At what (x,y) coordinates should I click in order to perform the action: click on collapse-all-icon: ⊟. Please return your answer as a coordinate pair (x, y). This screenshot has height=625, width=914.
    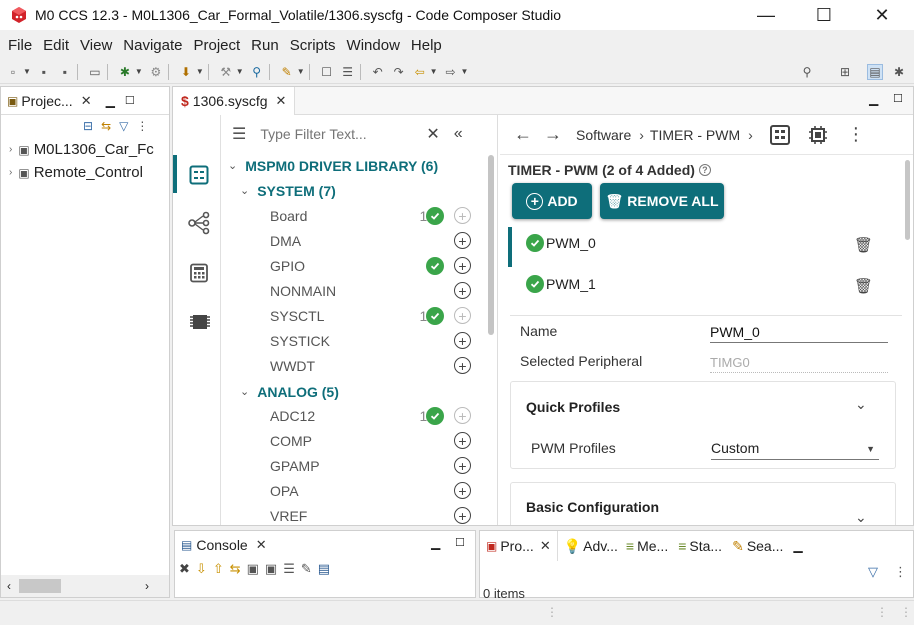
    Looking at the image, I should click on (88, 126).